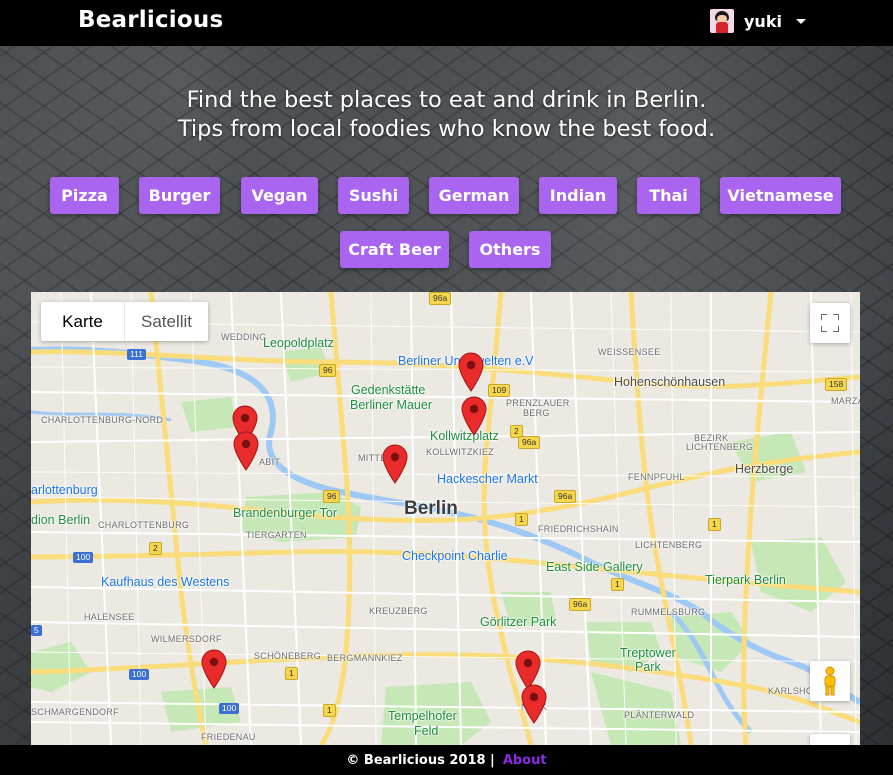 Image resolution: width=893 pixels, height=775 pixels. I want to click on map-label-feld: Feld, so click(426, 731).